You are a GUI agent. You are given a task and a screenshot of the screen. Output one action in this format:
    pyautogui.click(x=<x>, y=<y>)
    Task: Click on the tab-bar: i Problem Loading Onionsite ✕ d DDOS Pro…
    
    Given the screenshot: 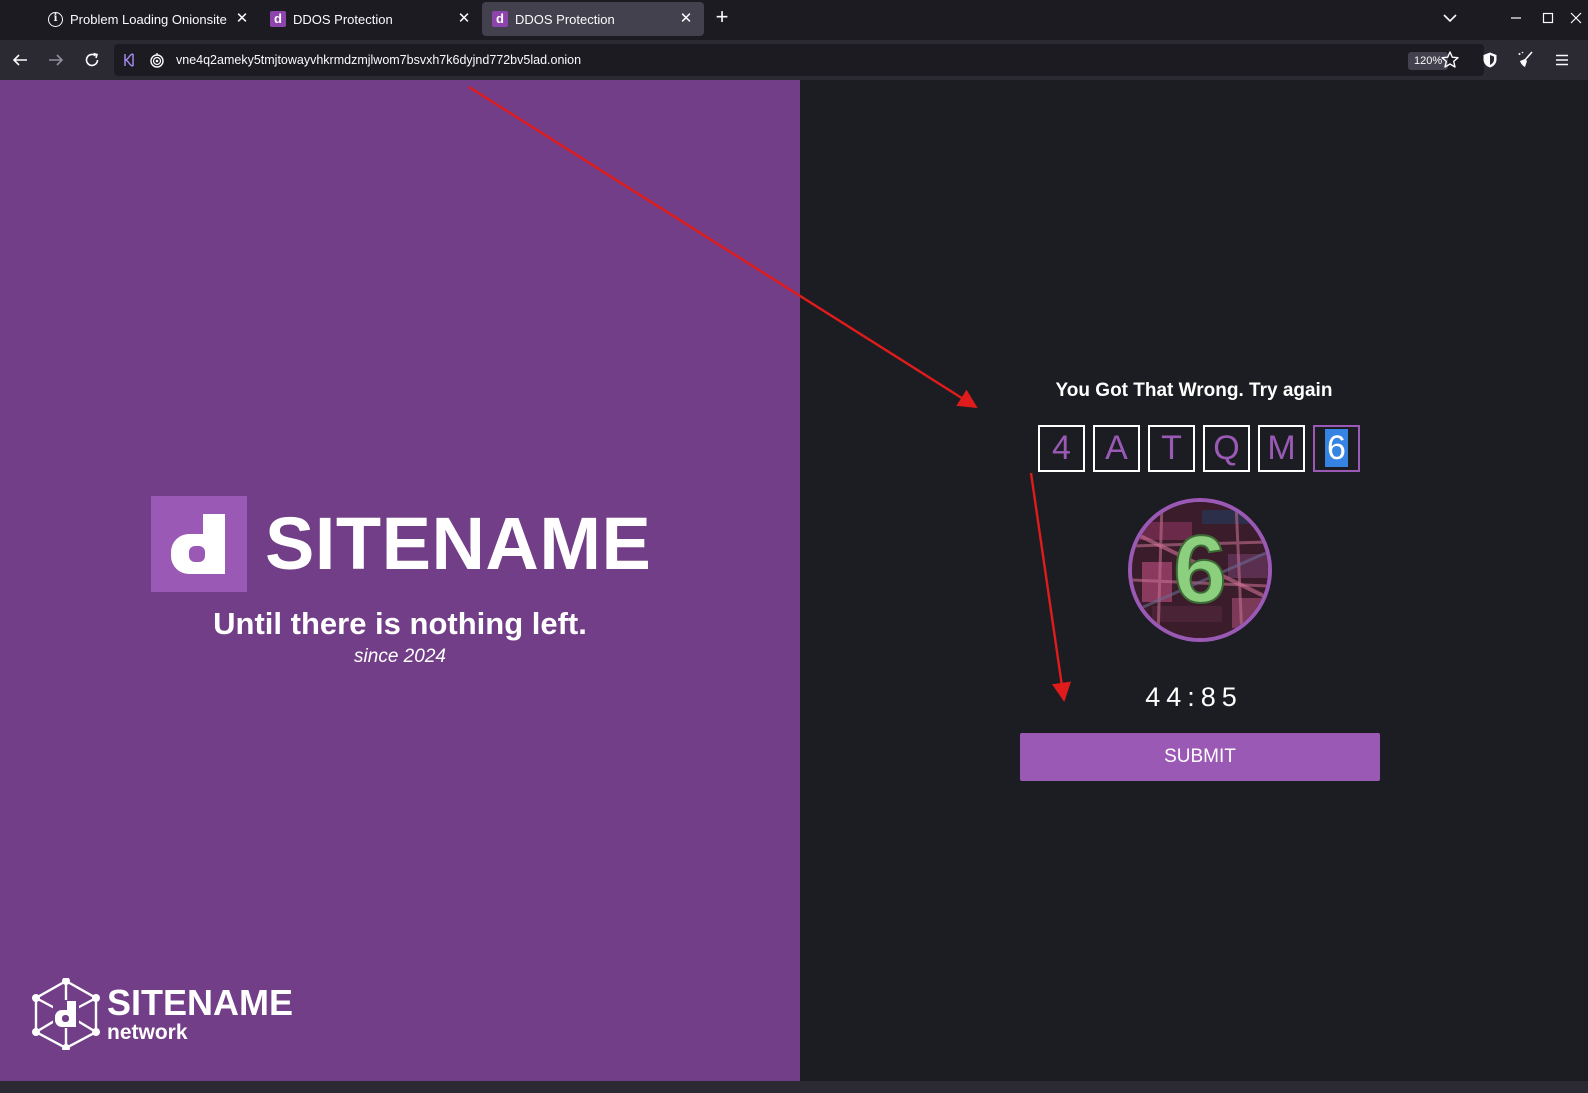 What is the action you would take?
    pyautogui.click(x=794, y=19)
    